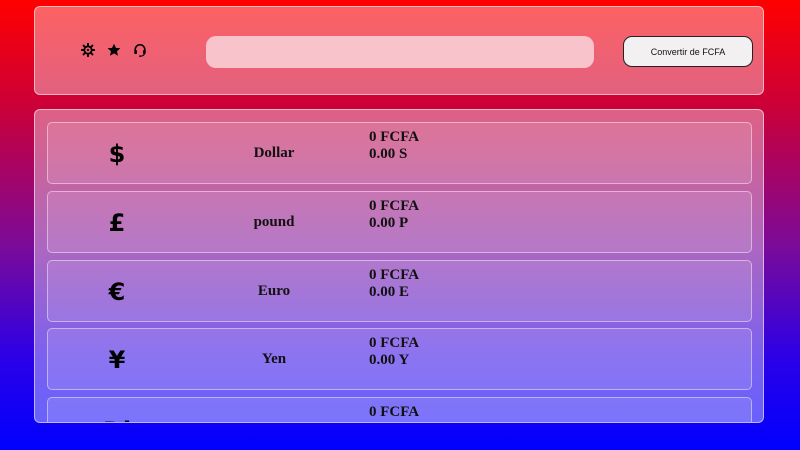 The height and width of the screenshot is (450, 800). What do you see at coordinates (389, 223) in the screenshot?
I see `converted-amount: 0.00 P` at bounding box center [389, 223].